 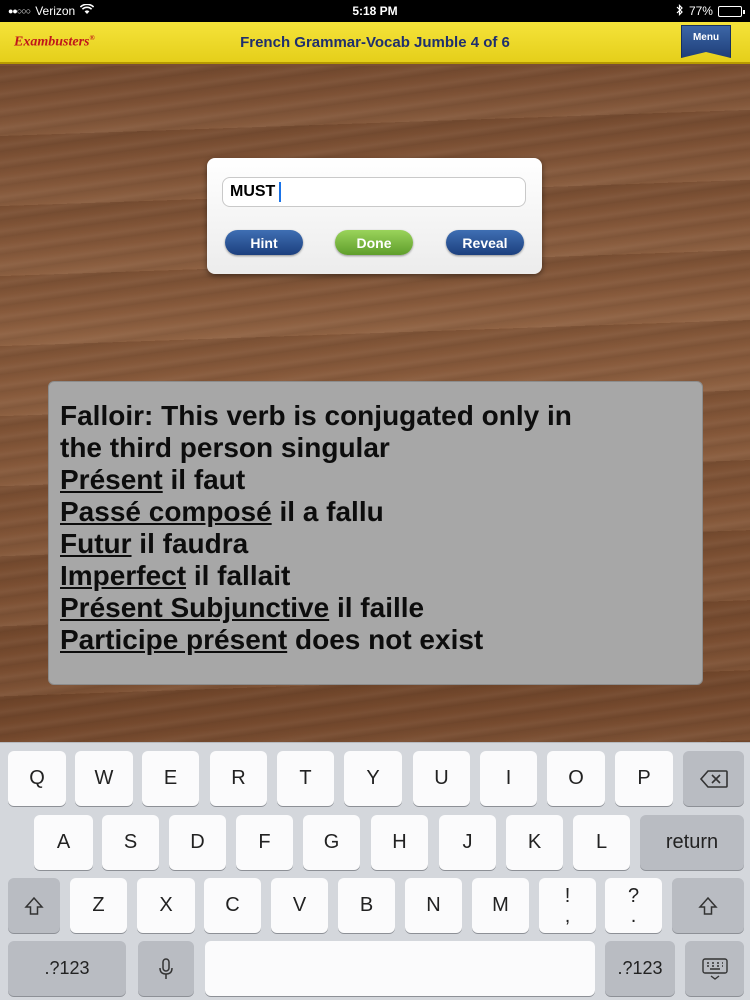 I want to click on clue-term: Futur, so click(x=96, y=543).